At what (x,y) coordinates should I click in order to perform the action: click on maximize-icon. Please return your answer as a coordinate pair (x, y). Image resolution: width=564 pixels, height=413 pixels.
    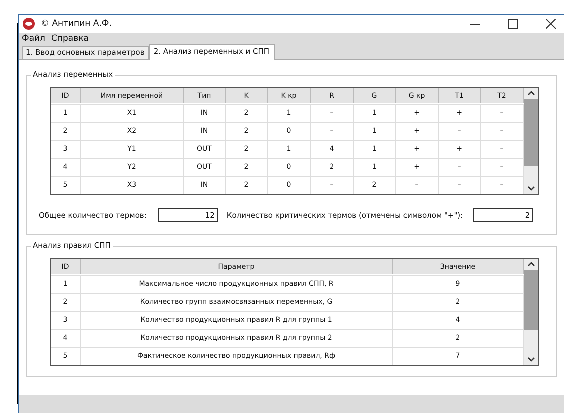
    Looking at the image, I should click on (513, 24).